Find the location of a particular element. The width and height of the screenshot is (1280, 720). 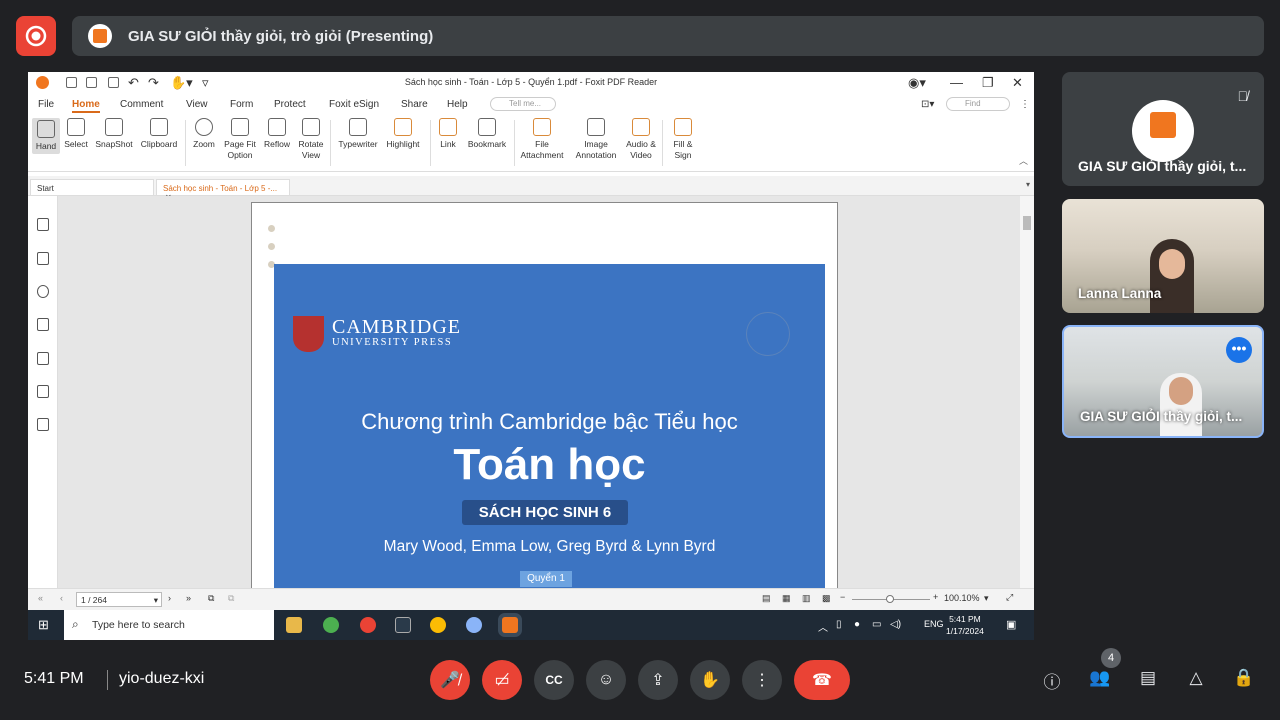

file-attachment-button: File Attachment is located at coordinates (542, 139).